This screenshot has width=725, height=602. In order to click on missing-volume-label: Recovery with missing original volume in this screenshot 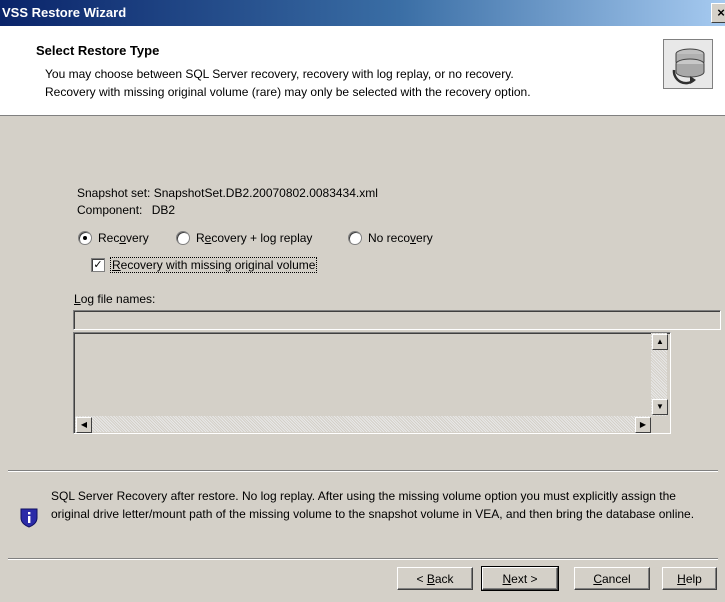, I will do `click(214, 265)`.